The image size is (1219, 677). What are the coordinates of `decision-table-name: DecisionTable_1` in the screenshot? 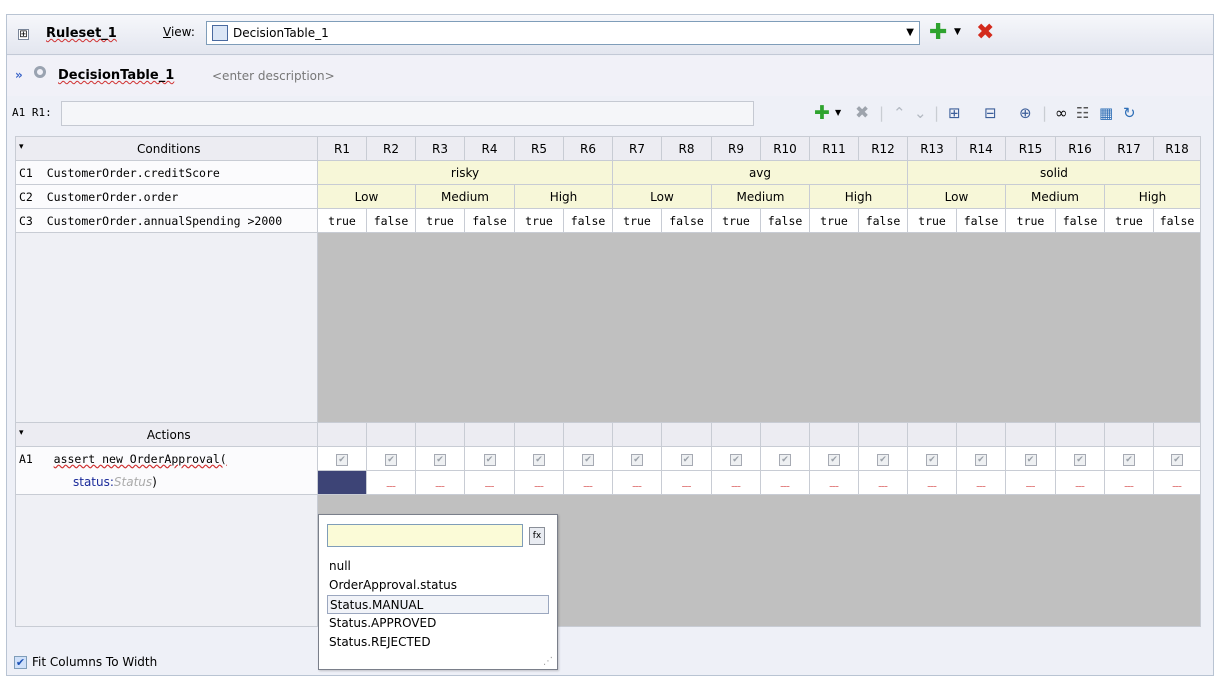 It's located at (116, 75).